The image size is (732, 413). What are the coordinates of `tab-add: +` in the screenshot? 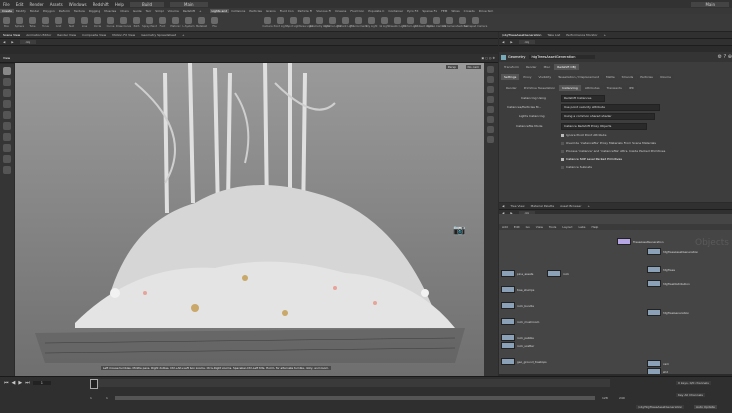 It's located at (183, 35).